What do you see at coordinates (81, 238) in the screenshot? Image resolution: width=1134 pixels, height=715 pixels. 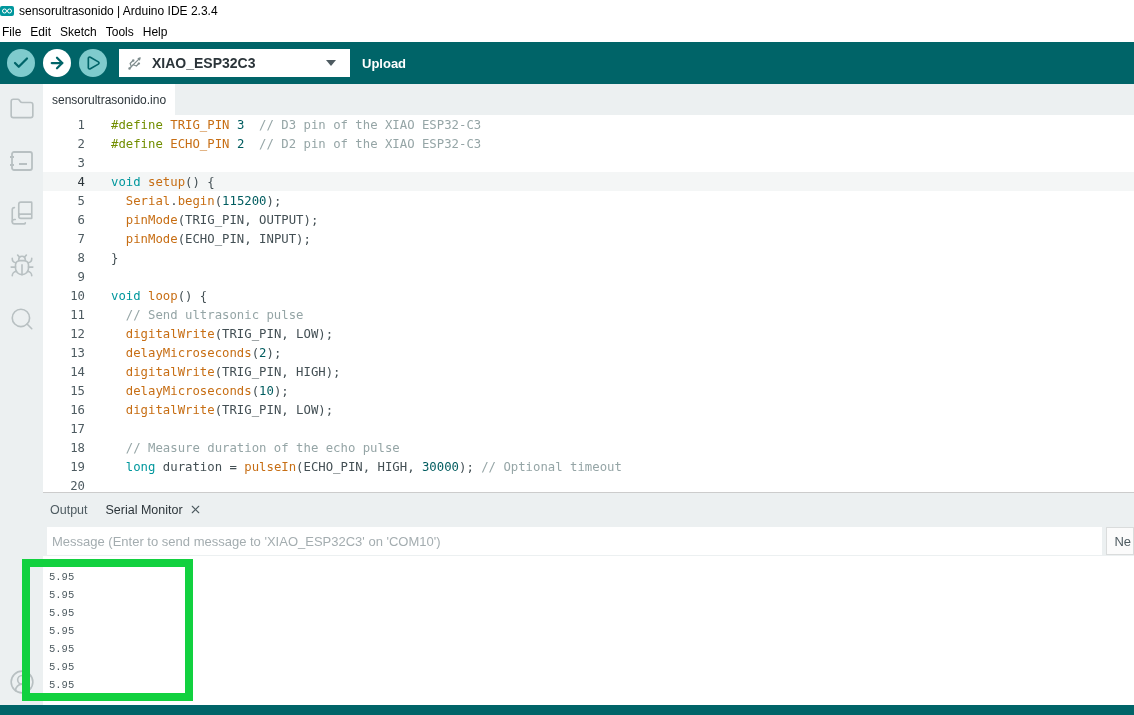 I see `line-number: 7` at bounding box center [81, 238].